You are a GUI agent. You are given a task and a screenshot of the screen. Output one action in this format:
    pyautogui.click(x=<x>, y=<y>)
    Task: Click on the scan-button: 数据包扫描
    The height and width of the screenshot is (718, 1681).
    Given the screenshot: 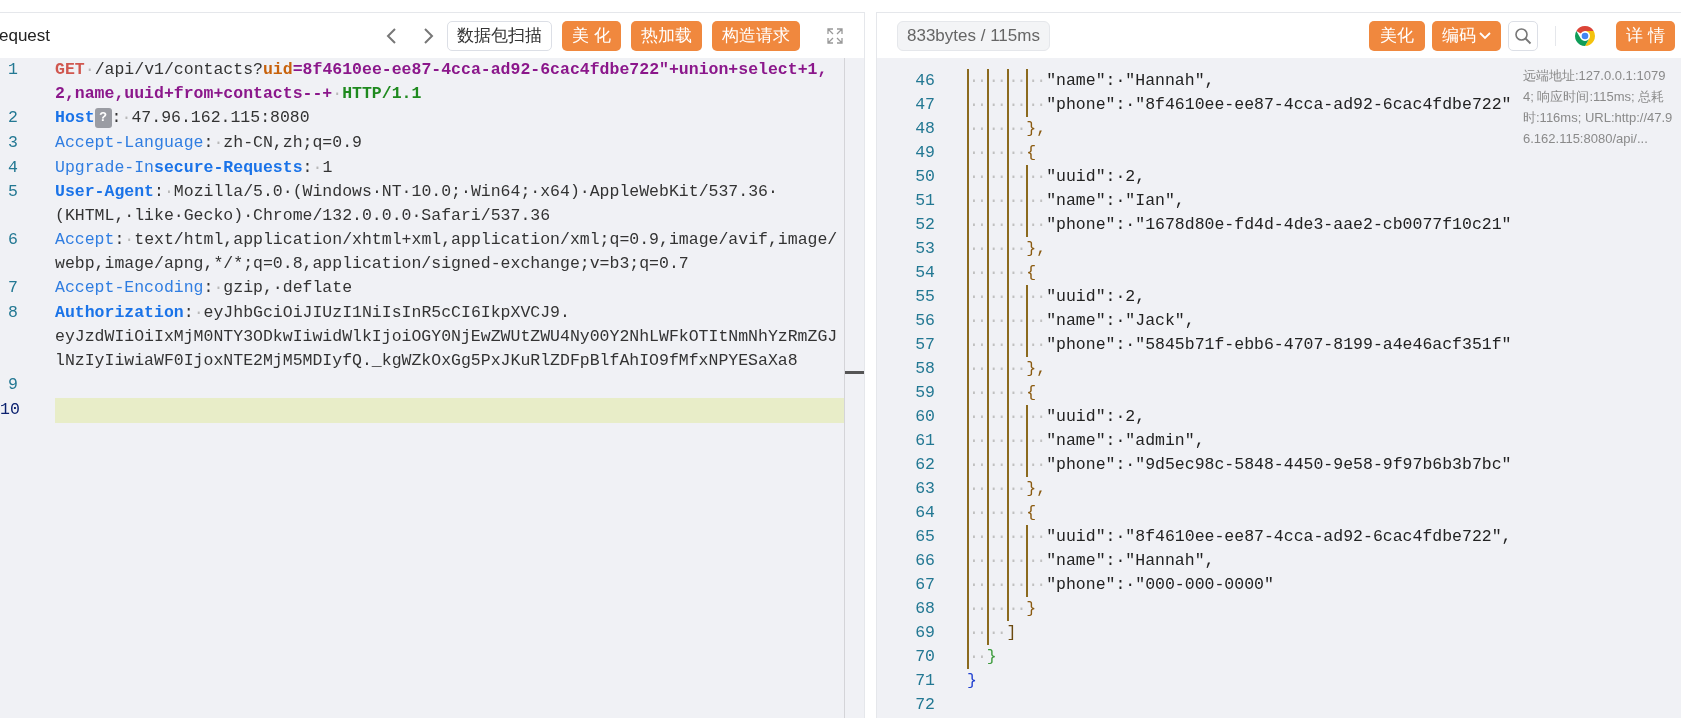 What is the action you would take?
    pyautogui.click(x=500, y=35)
    